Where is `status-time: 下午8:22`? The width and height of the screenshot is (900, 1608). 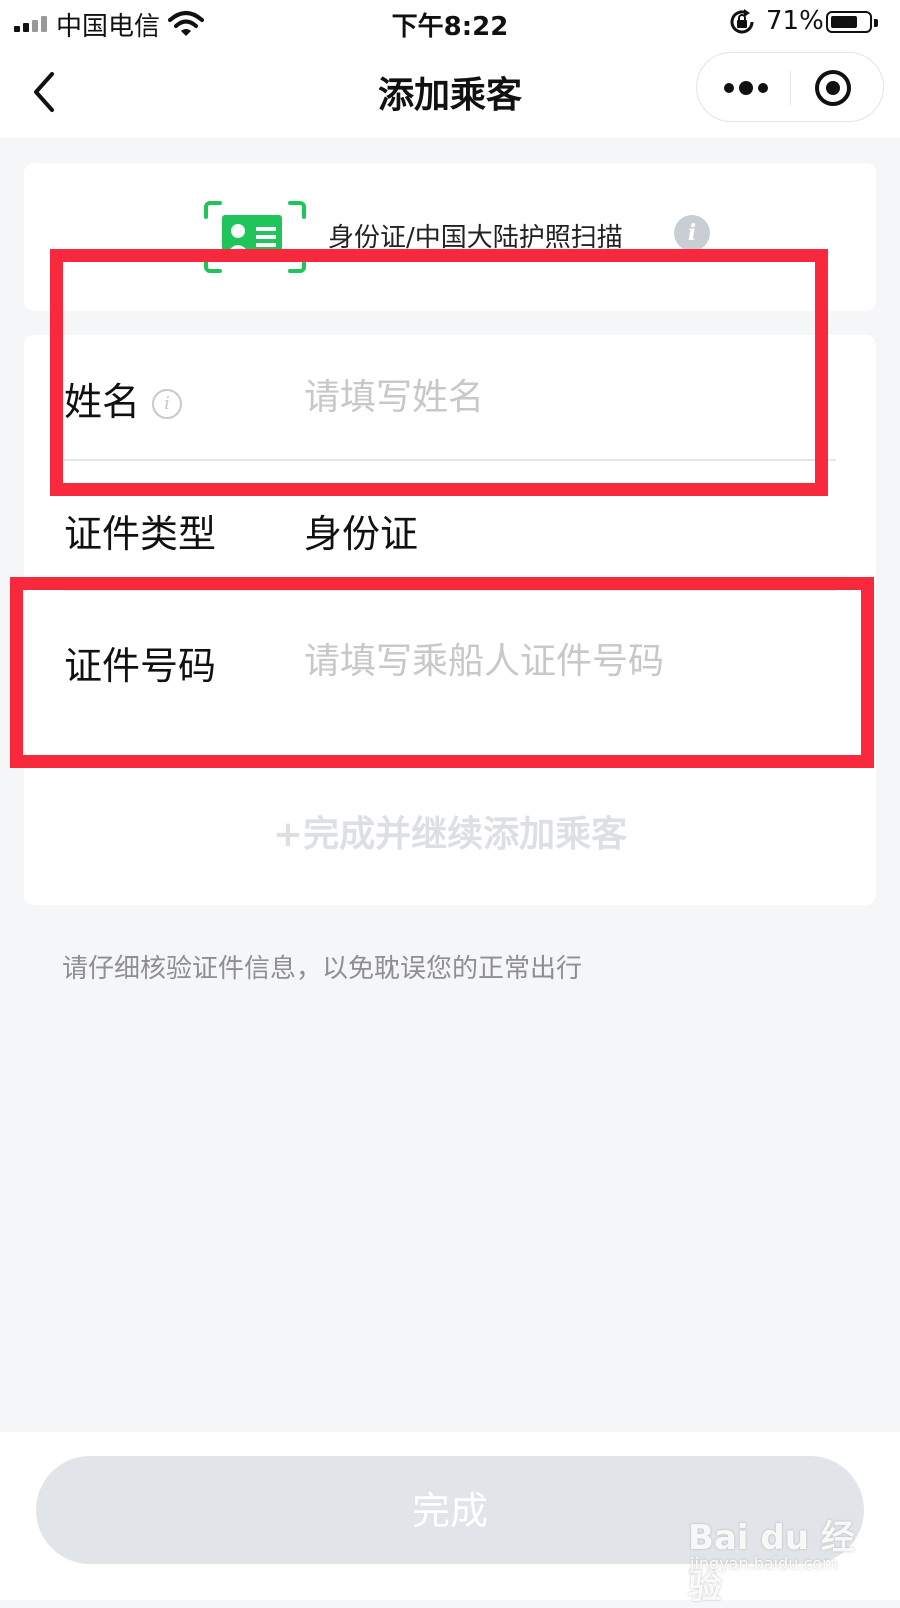 status-time: 下午8:22 is located at coordinates (450, 27).